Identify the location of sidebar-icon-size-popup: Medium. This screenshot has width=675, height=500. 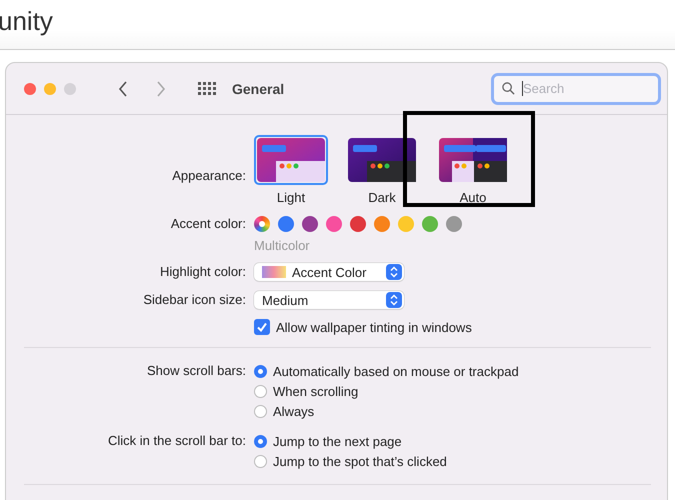
(329, 300).